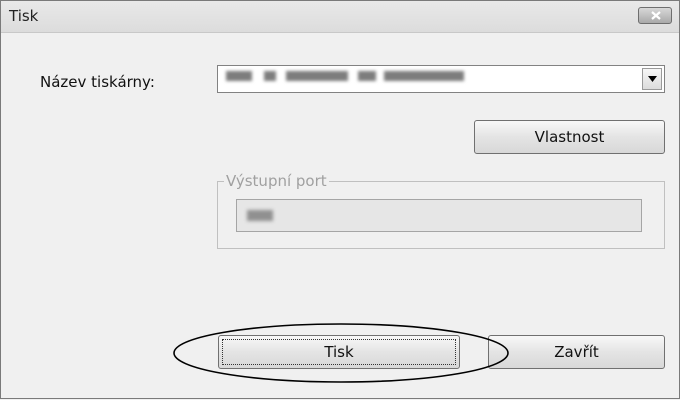 This screenshot has width=680, height=400. Describe the element at coordinates (97, 82) in the screenshot. I see `printer-name-label: Název tiskárny:` at that location.